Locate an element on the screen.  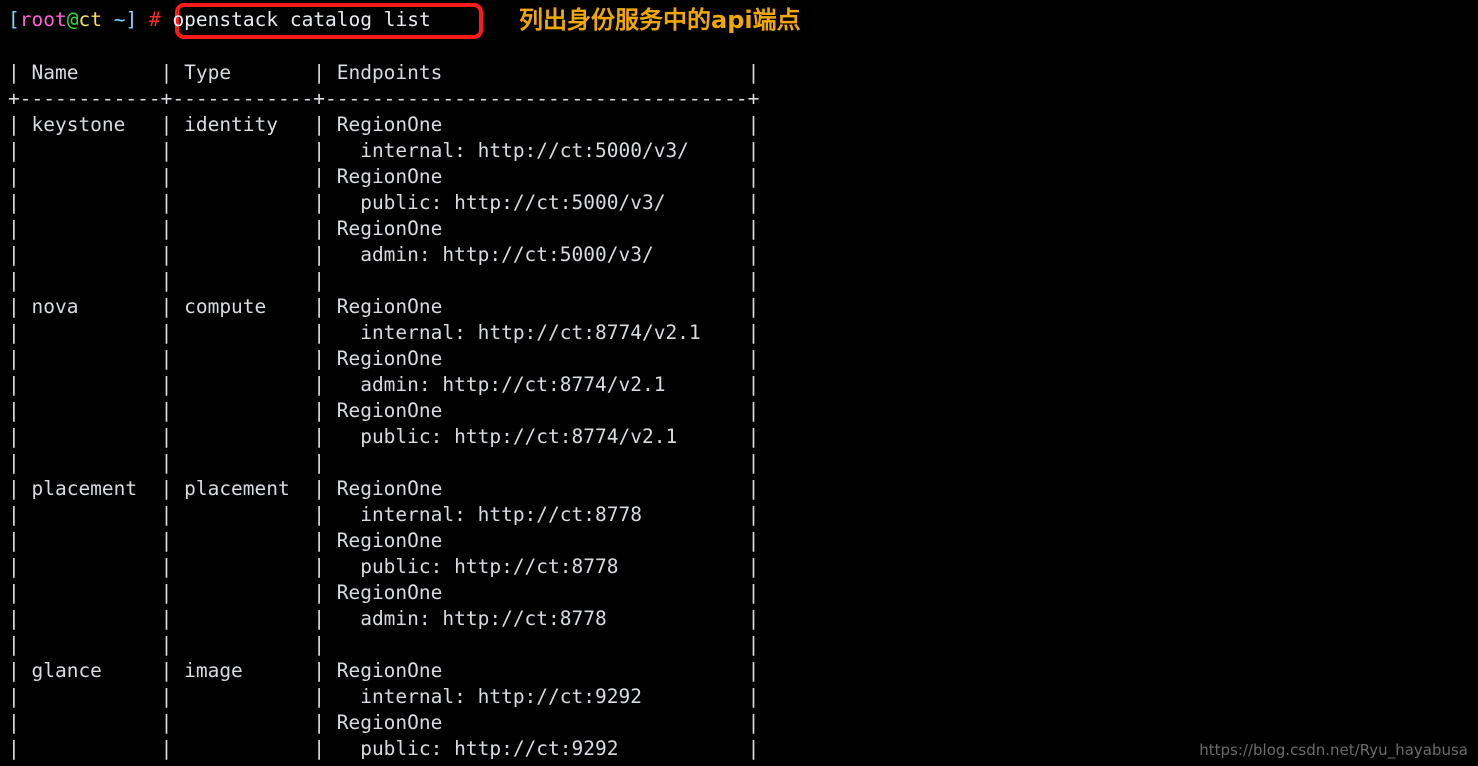
table-row: | | | internal: http://ct:8774/v2.1 | is located at coordinates (384, 332).